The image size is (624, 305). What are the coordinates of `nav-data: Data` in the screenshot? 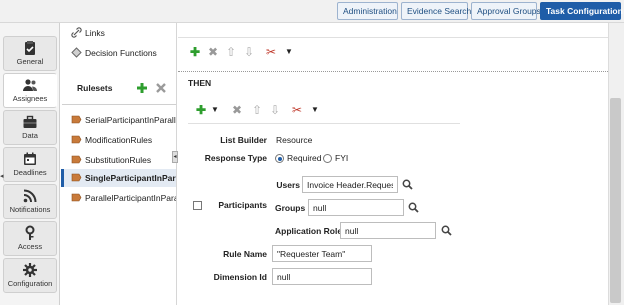 It's located at (30, 127).